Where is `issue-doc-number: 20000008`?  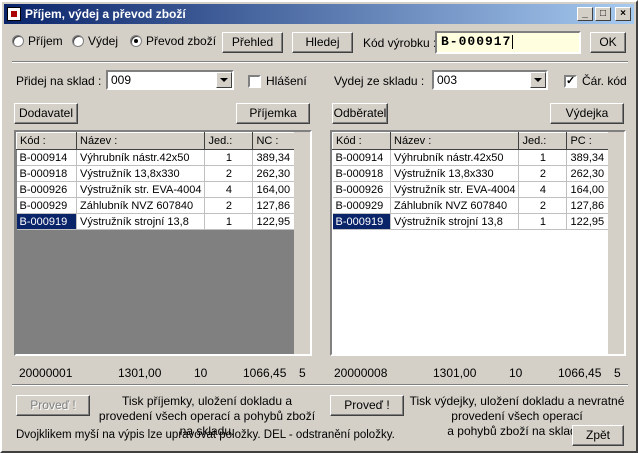
issue-doc-number: 20000008 is located at coordinates (361, 373).